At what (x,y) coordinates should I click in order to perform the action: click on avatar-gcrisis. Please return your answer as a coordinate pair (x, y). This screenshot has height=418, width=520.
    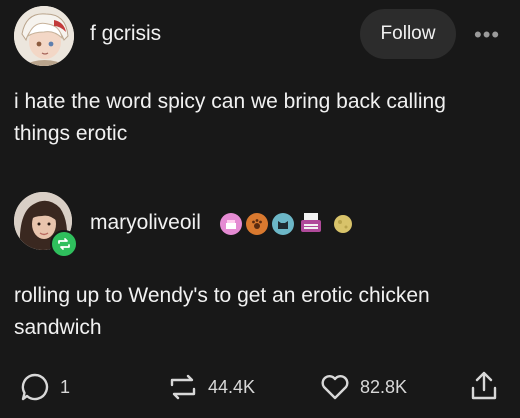
    Looking at the image, I should click on (44, 36).